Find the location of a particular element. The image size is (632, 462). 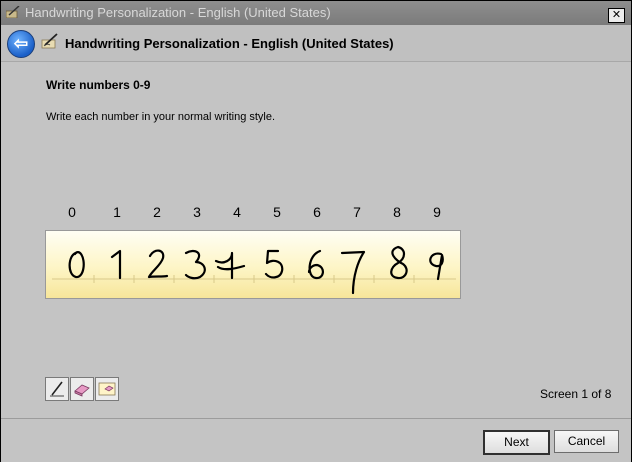

eraser-tool-button is located at coordinates (82, 389).